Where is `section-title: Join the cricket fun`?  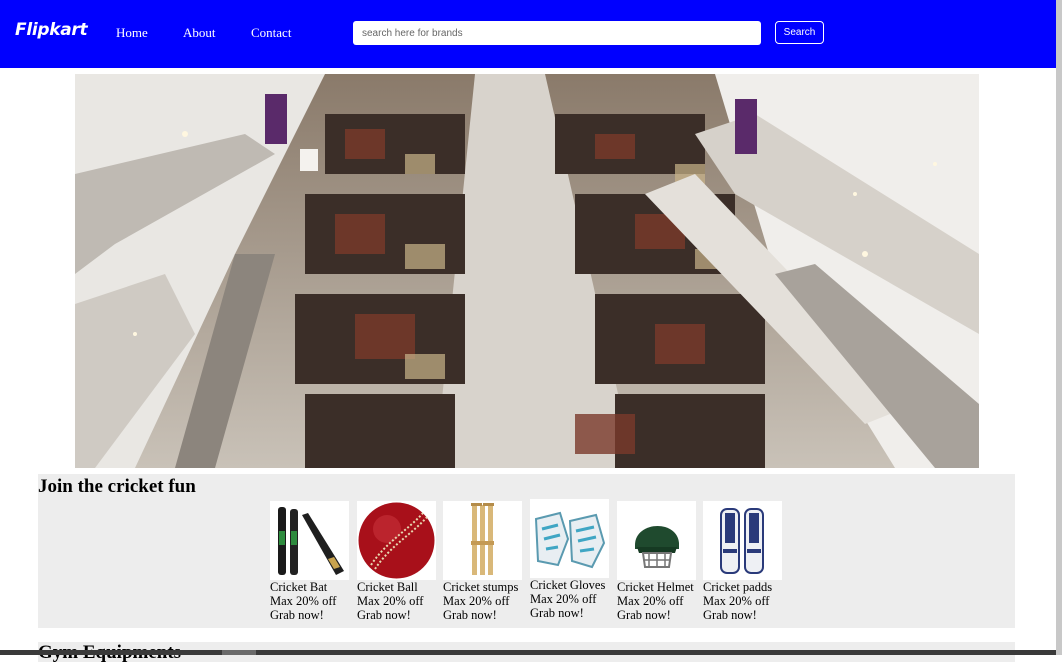
section-title: Join the cricket fun is located at coordinates (117, 486).